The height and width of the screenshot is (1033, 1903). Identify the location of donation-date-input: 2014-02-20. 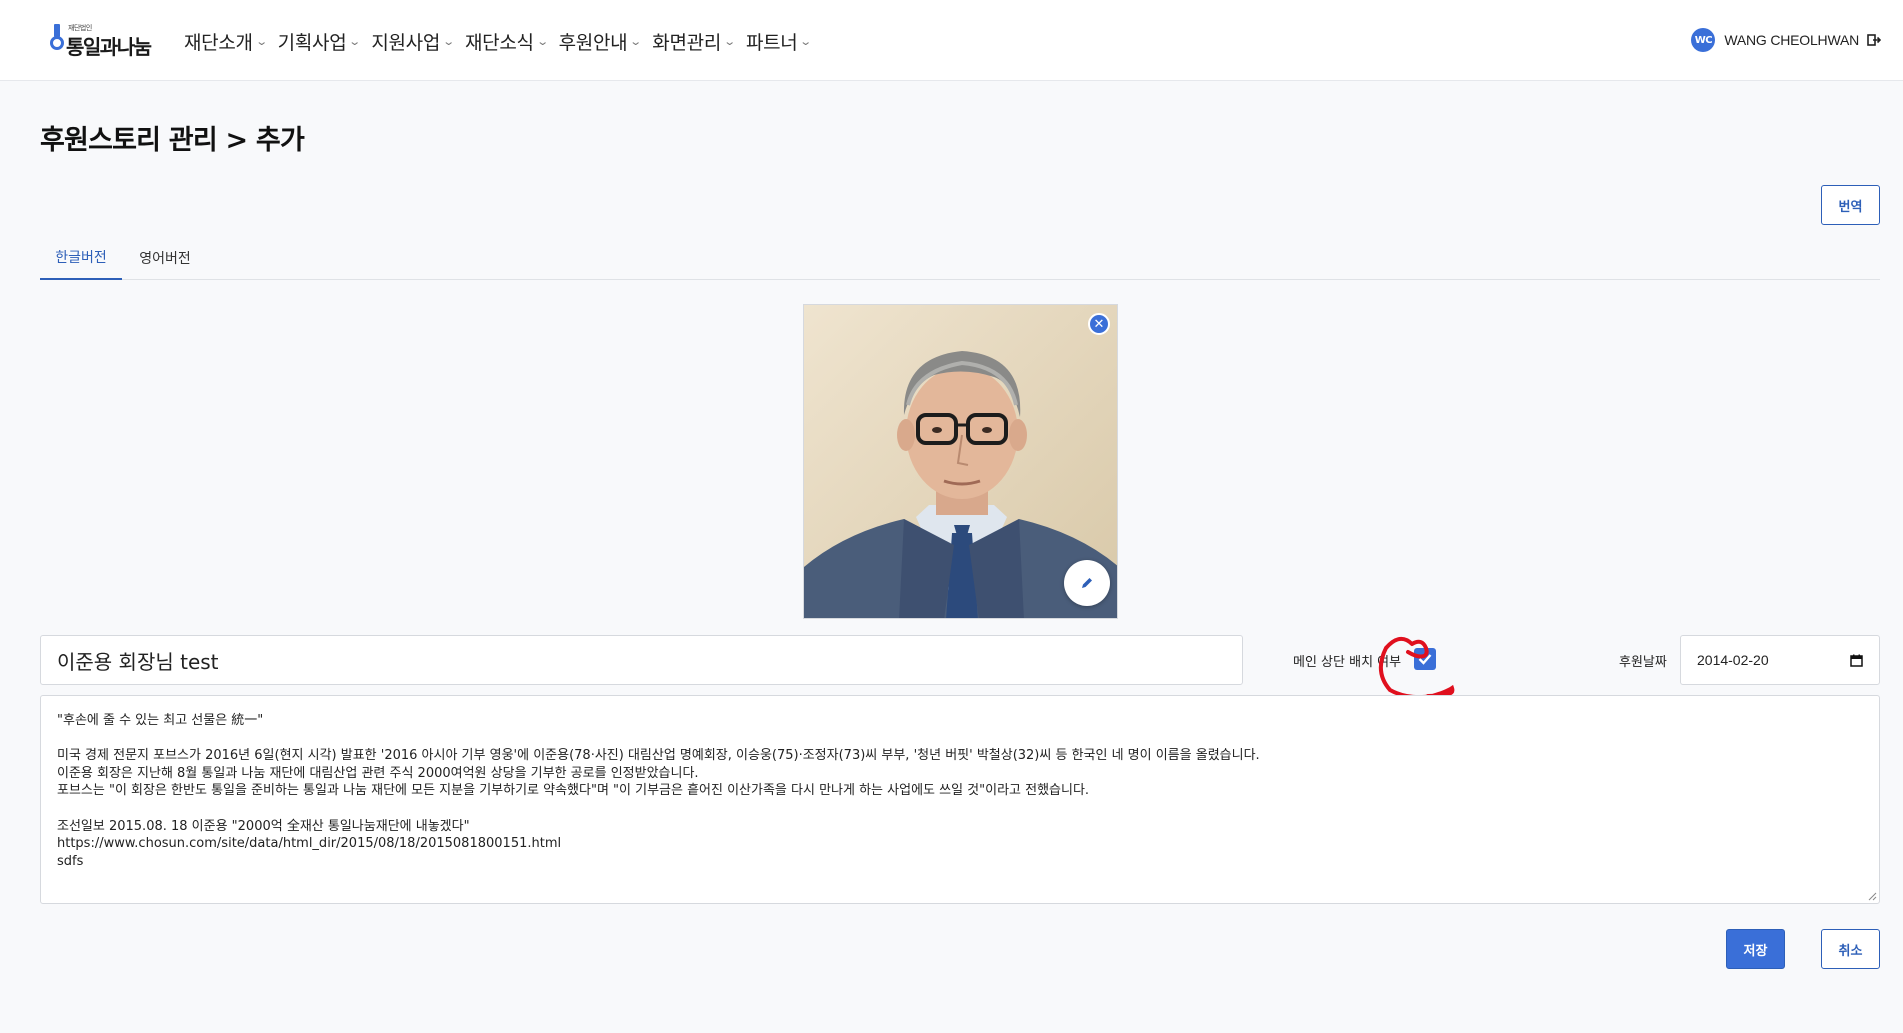
(1780, 660).